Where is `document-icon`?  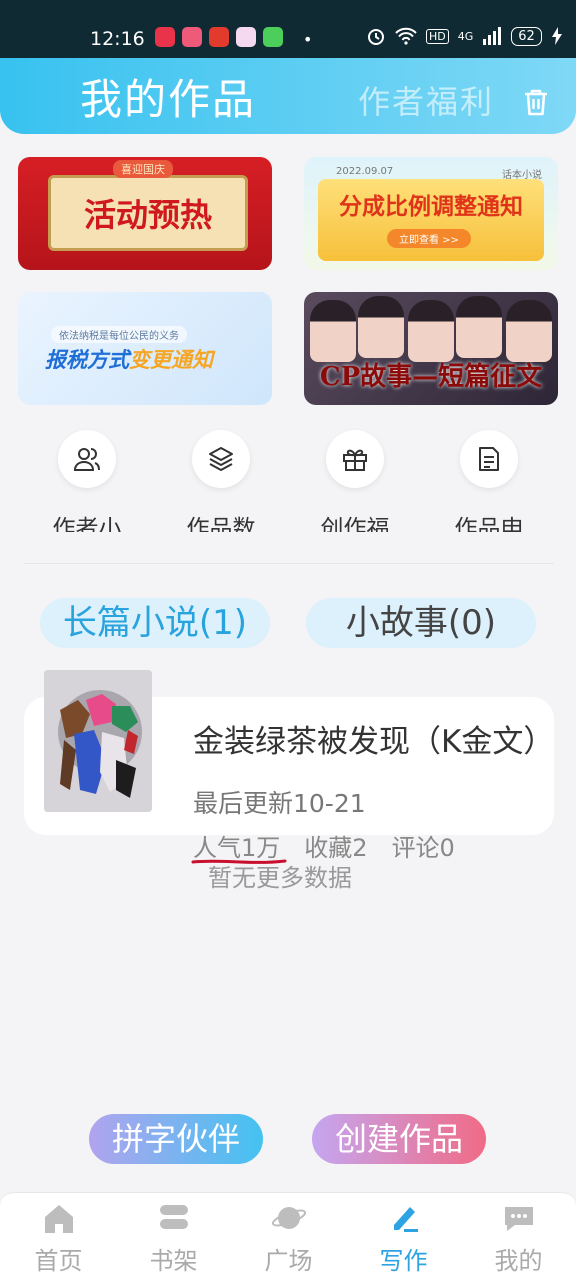 document-icon is located at coordinates (489, 459).